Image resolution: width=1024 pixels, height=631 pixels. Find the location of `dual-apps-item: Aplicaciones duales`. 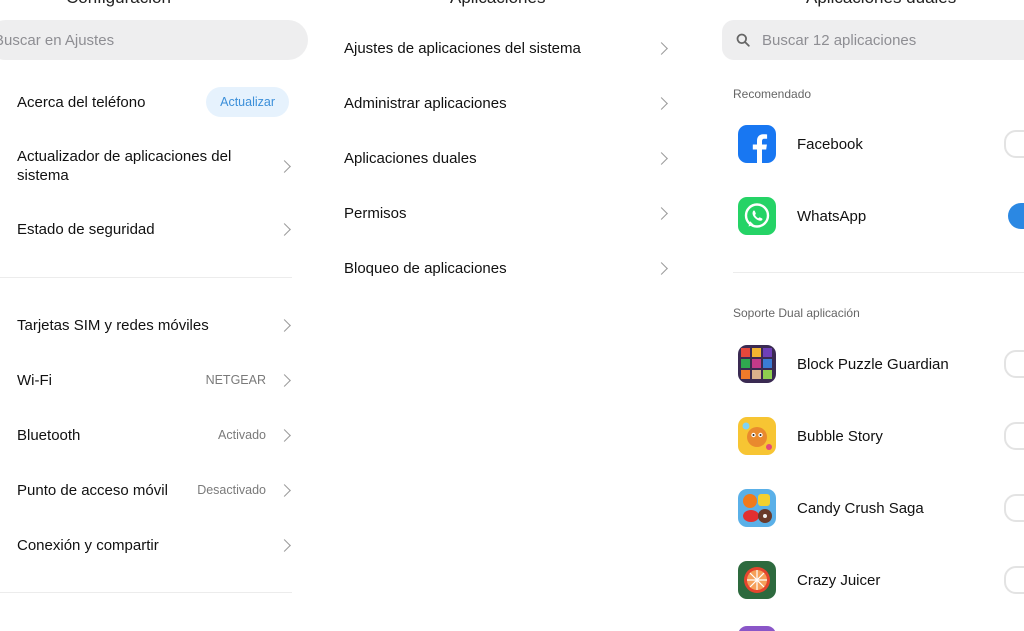

dual-apps-item: Aplicaciones duales is located at coordinates (500, 158).